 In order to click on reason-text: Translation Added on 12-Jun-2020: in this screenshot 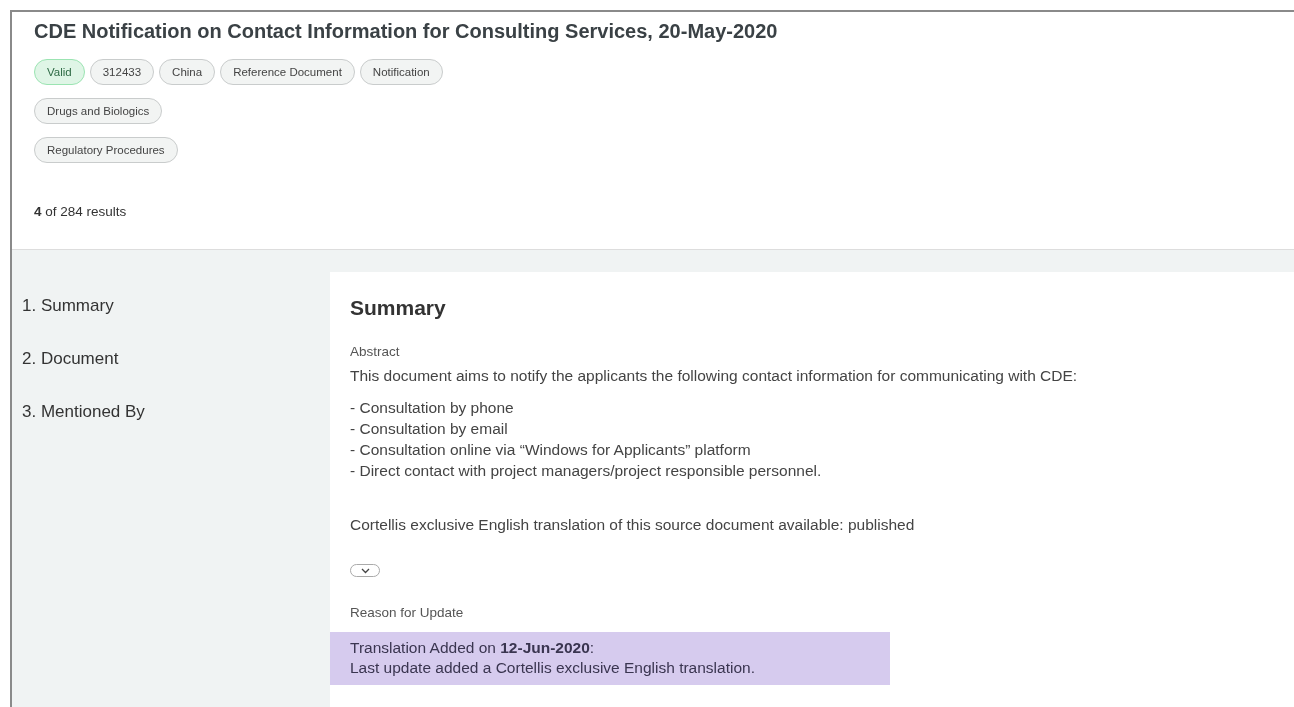, I will do `click(473, 648)`.